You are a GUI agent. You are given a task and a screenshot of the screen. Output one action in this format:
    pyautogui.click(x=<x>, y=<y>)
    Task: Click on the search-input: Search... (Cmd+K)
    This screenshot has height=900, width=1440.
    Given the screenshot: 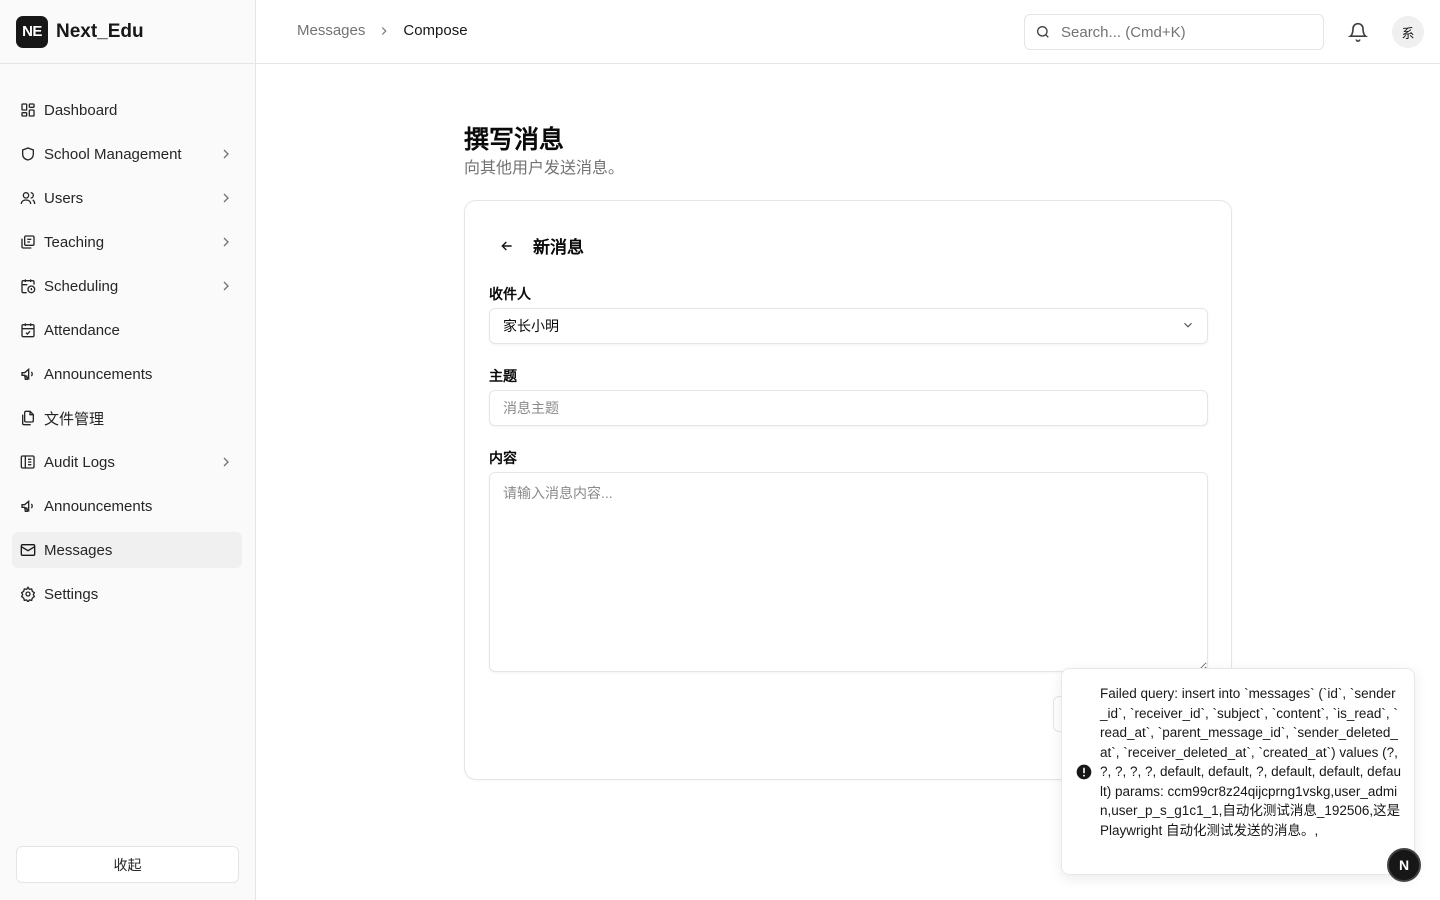 What is the action you would take?
    pyautogui.click(x=1174, y=32)
    